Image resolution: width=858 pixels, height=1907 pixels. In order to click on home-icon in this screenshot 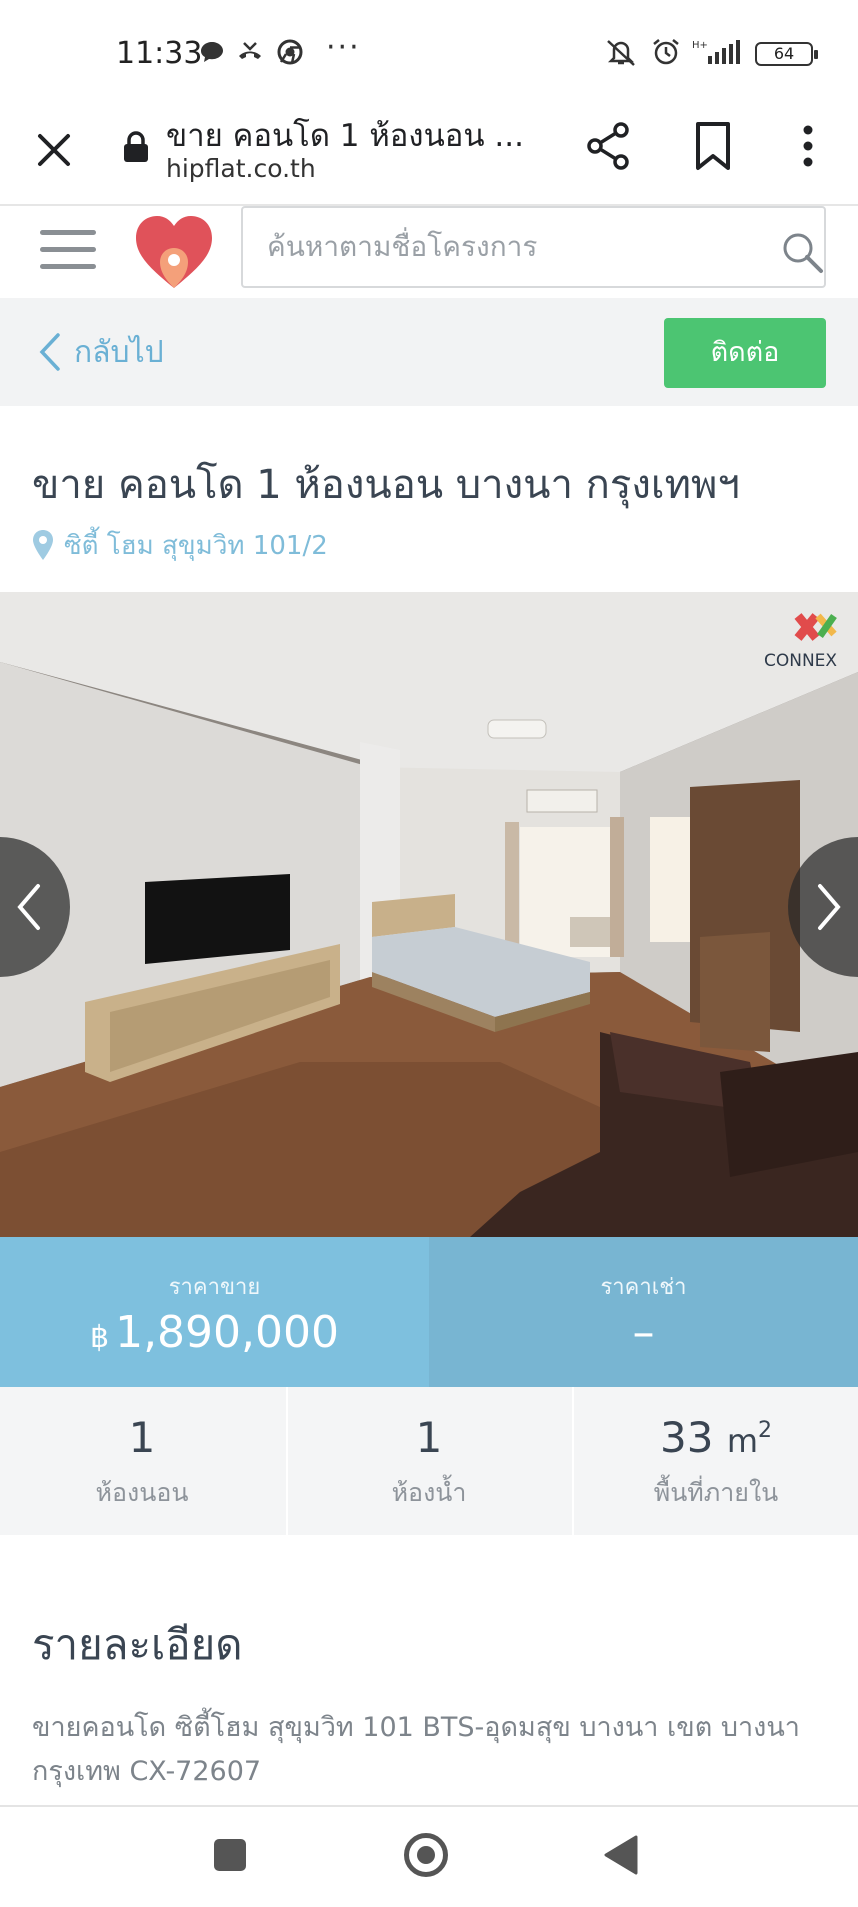, I will do `click(426, 1855)`.